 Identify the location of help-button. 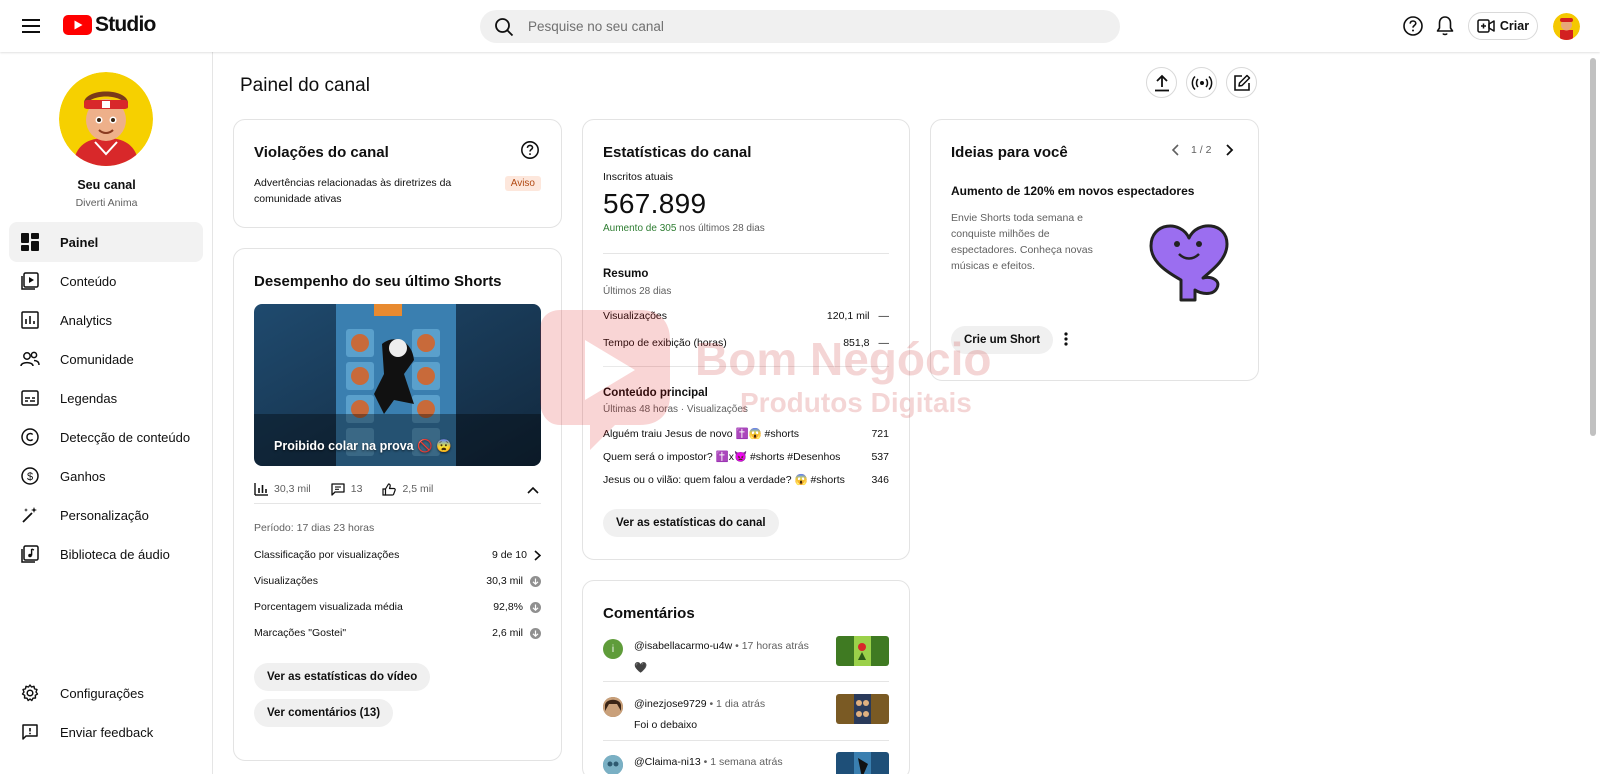
(1413, 26).